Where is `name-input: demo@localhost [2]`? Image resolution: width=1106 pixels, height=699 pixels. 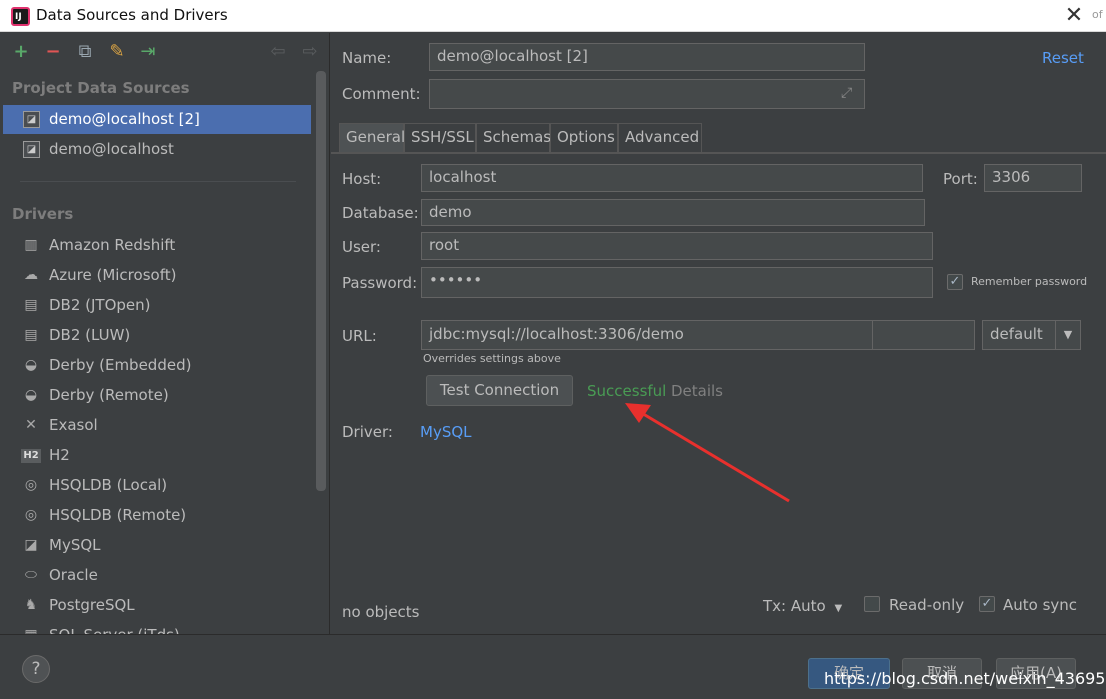
name-input: demo@localhost [2] is located at coordinates (647, 57).